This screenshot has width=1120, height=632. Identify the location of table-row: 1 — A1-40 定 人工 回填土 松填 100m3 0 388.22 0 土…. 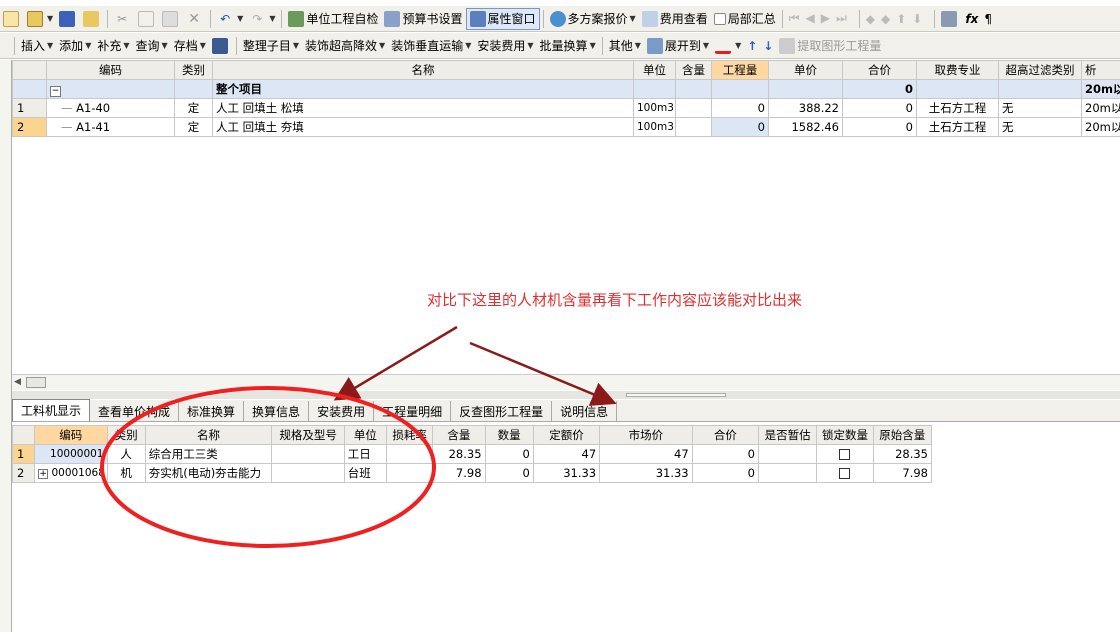
(566, 108).